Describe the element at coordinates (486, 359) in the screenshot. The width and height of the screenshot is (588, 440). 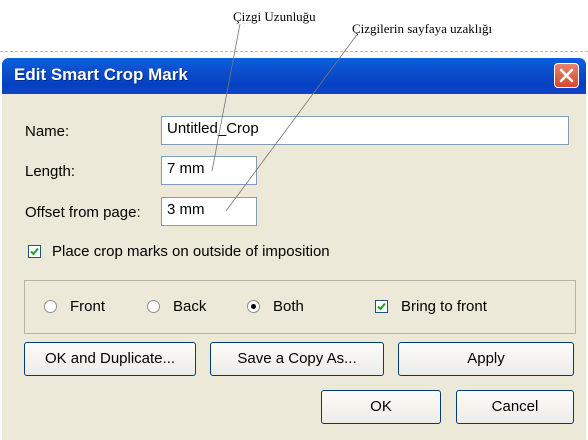
I see `apply-button: Apply` at that location.